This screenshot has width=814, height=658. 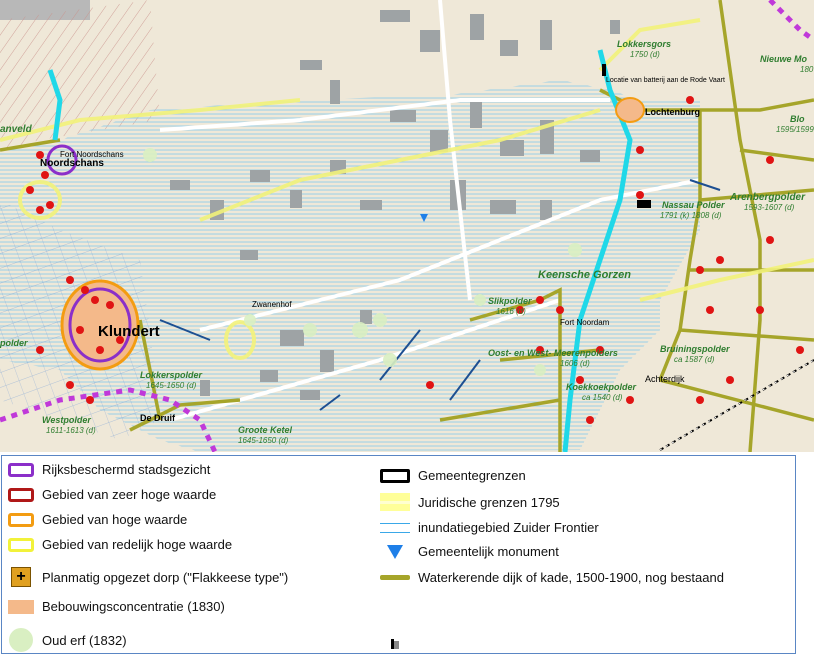 What do you see at coordinates (767, 197) in the screenshot?
I see `label-arenbergpolder: Arenbergpolder` at bounding box center [767, 197].